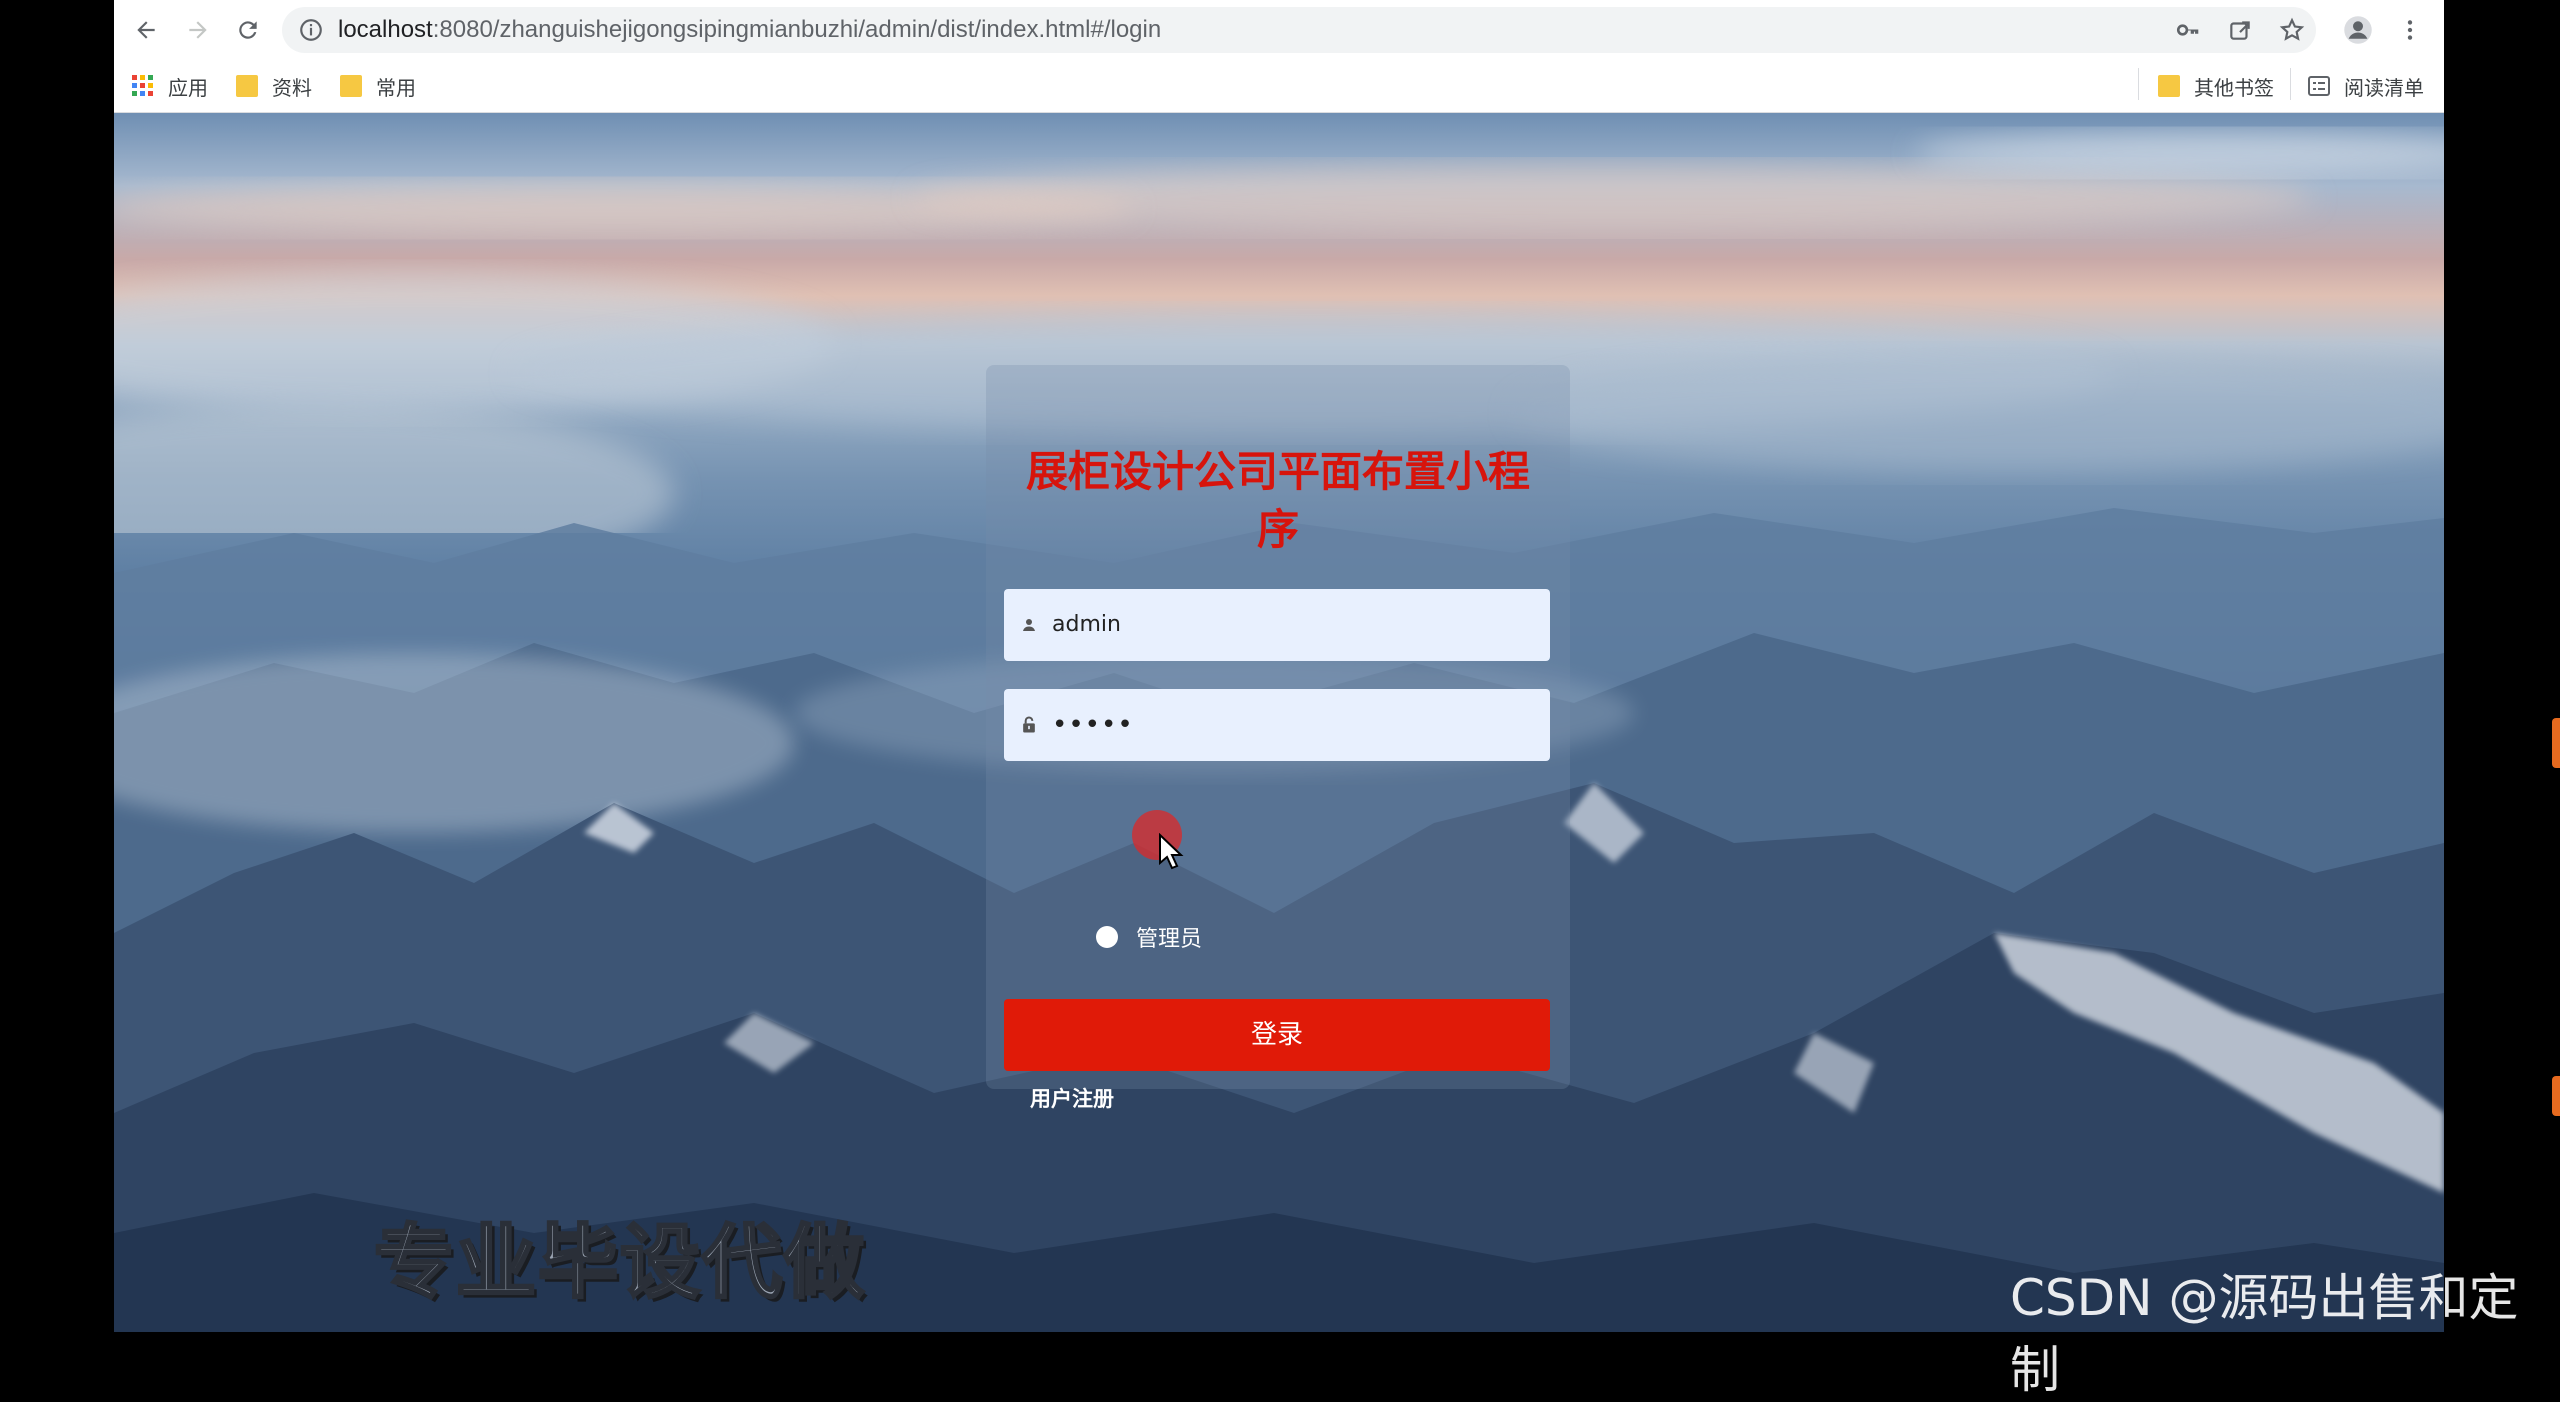 The width and height of the screenshot is (2560, 1402). I want to click on username-field: admin, so click(1277, 625).